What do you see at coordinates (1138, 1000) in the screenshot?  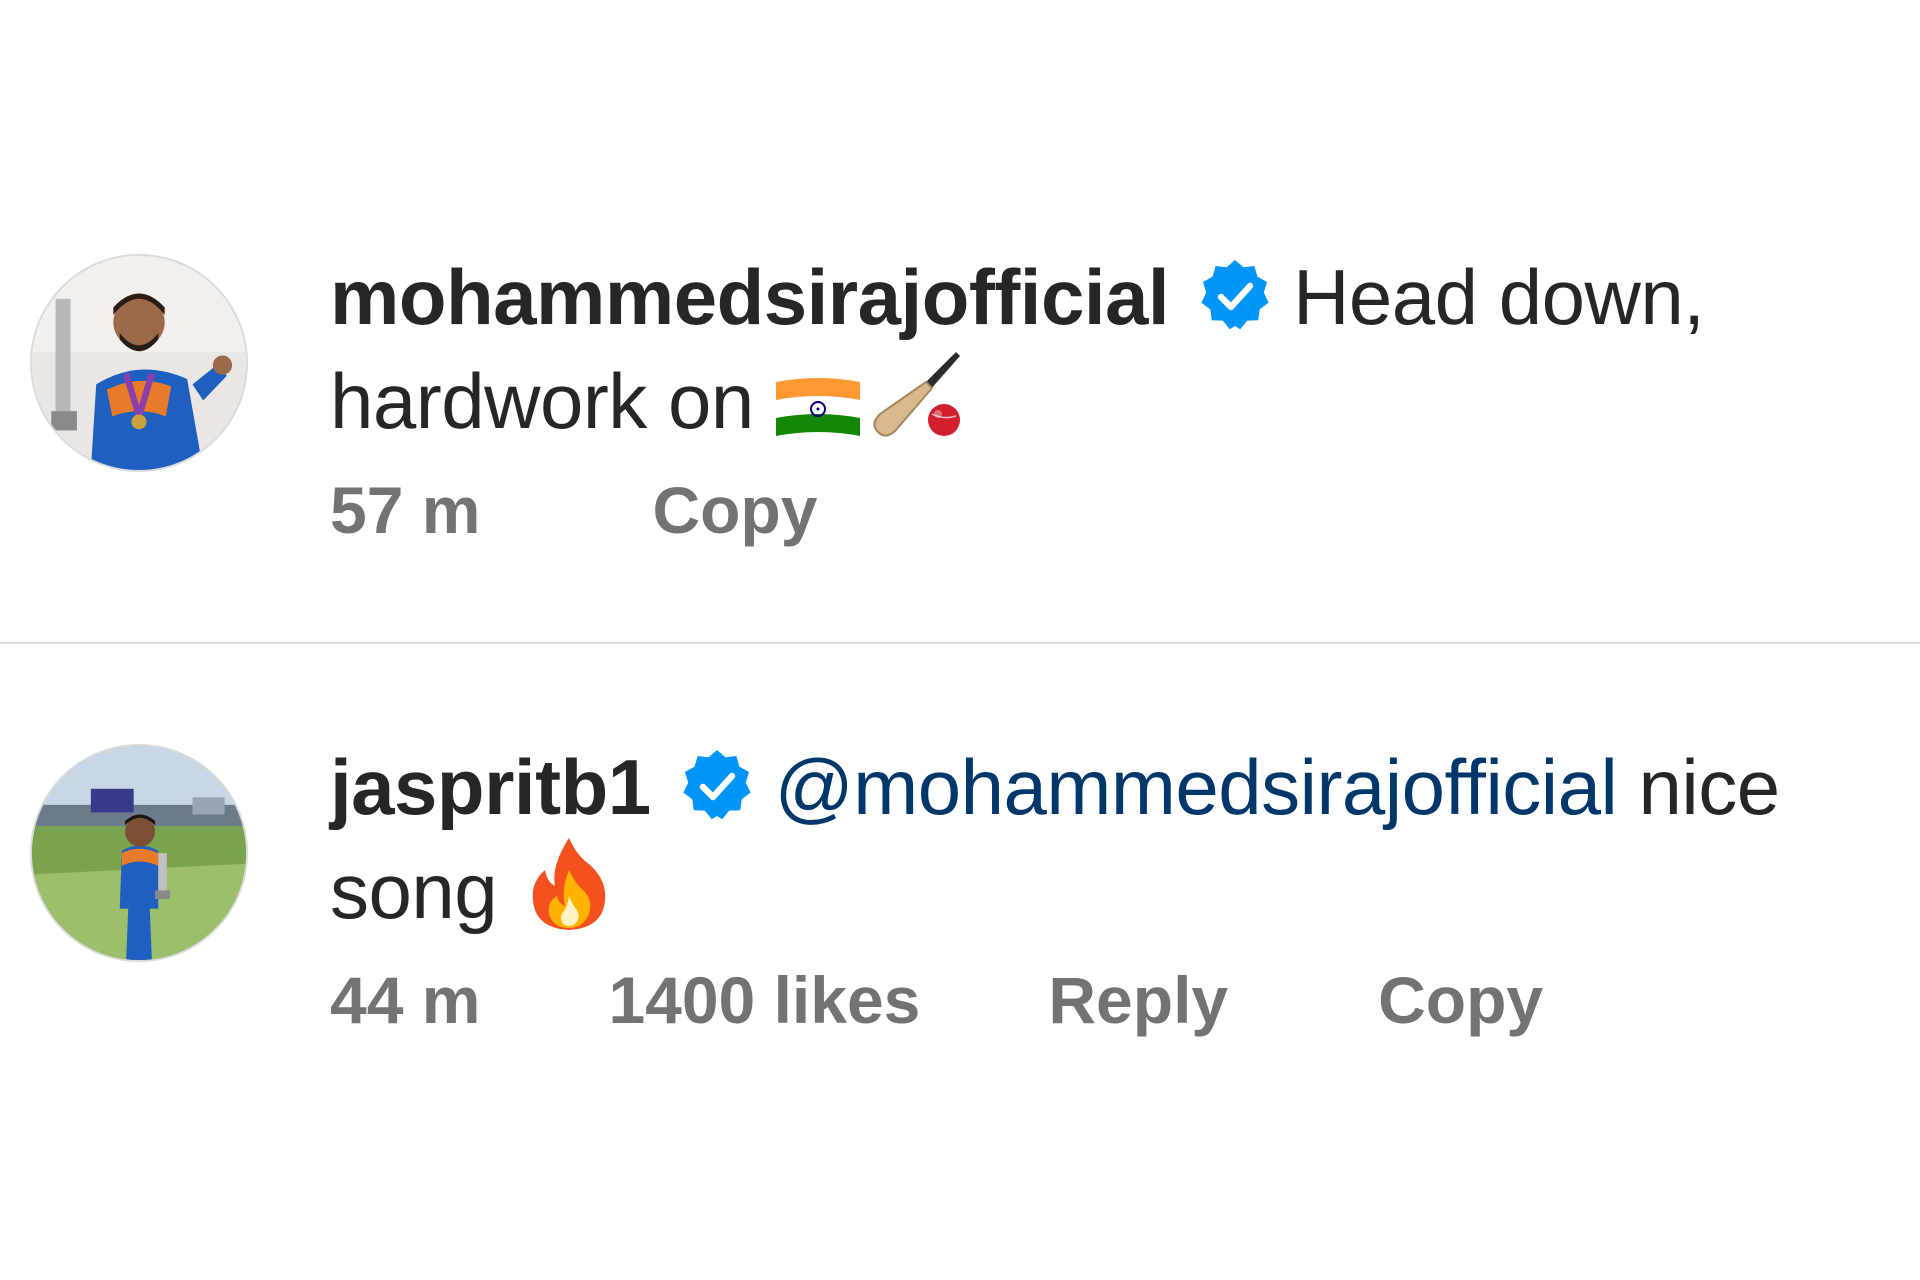 I see `reply-button: Reply` at bounding box center [1138, 1000].